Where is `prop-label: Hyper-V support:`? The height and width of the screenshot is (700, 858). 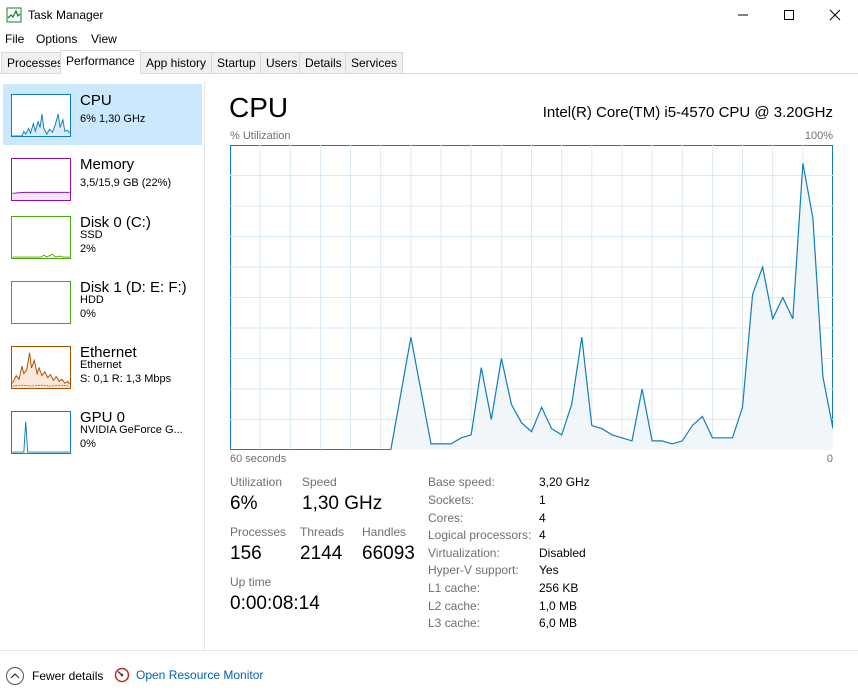
prop-label: Hyper-V support: is located at coordinates (473, 570).